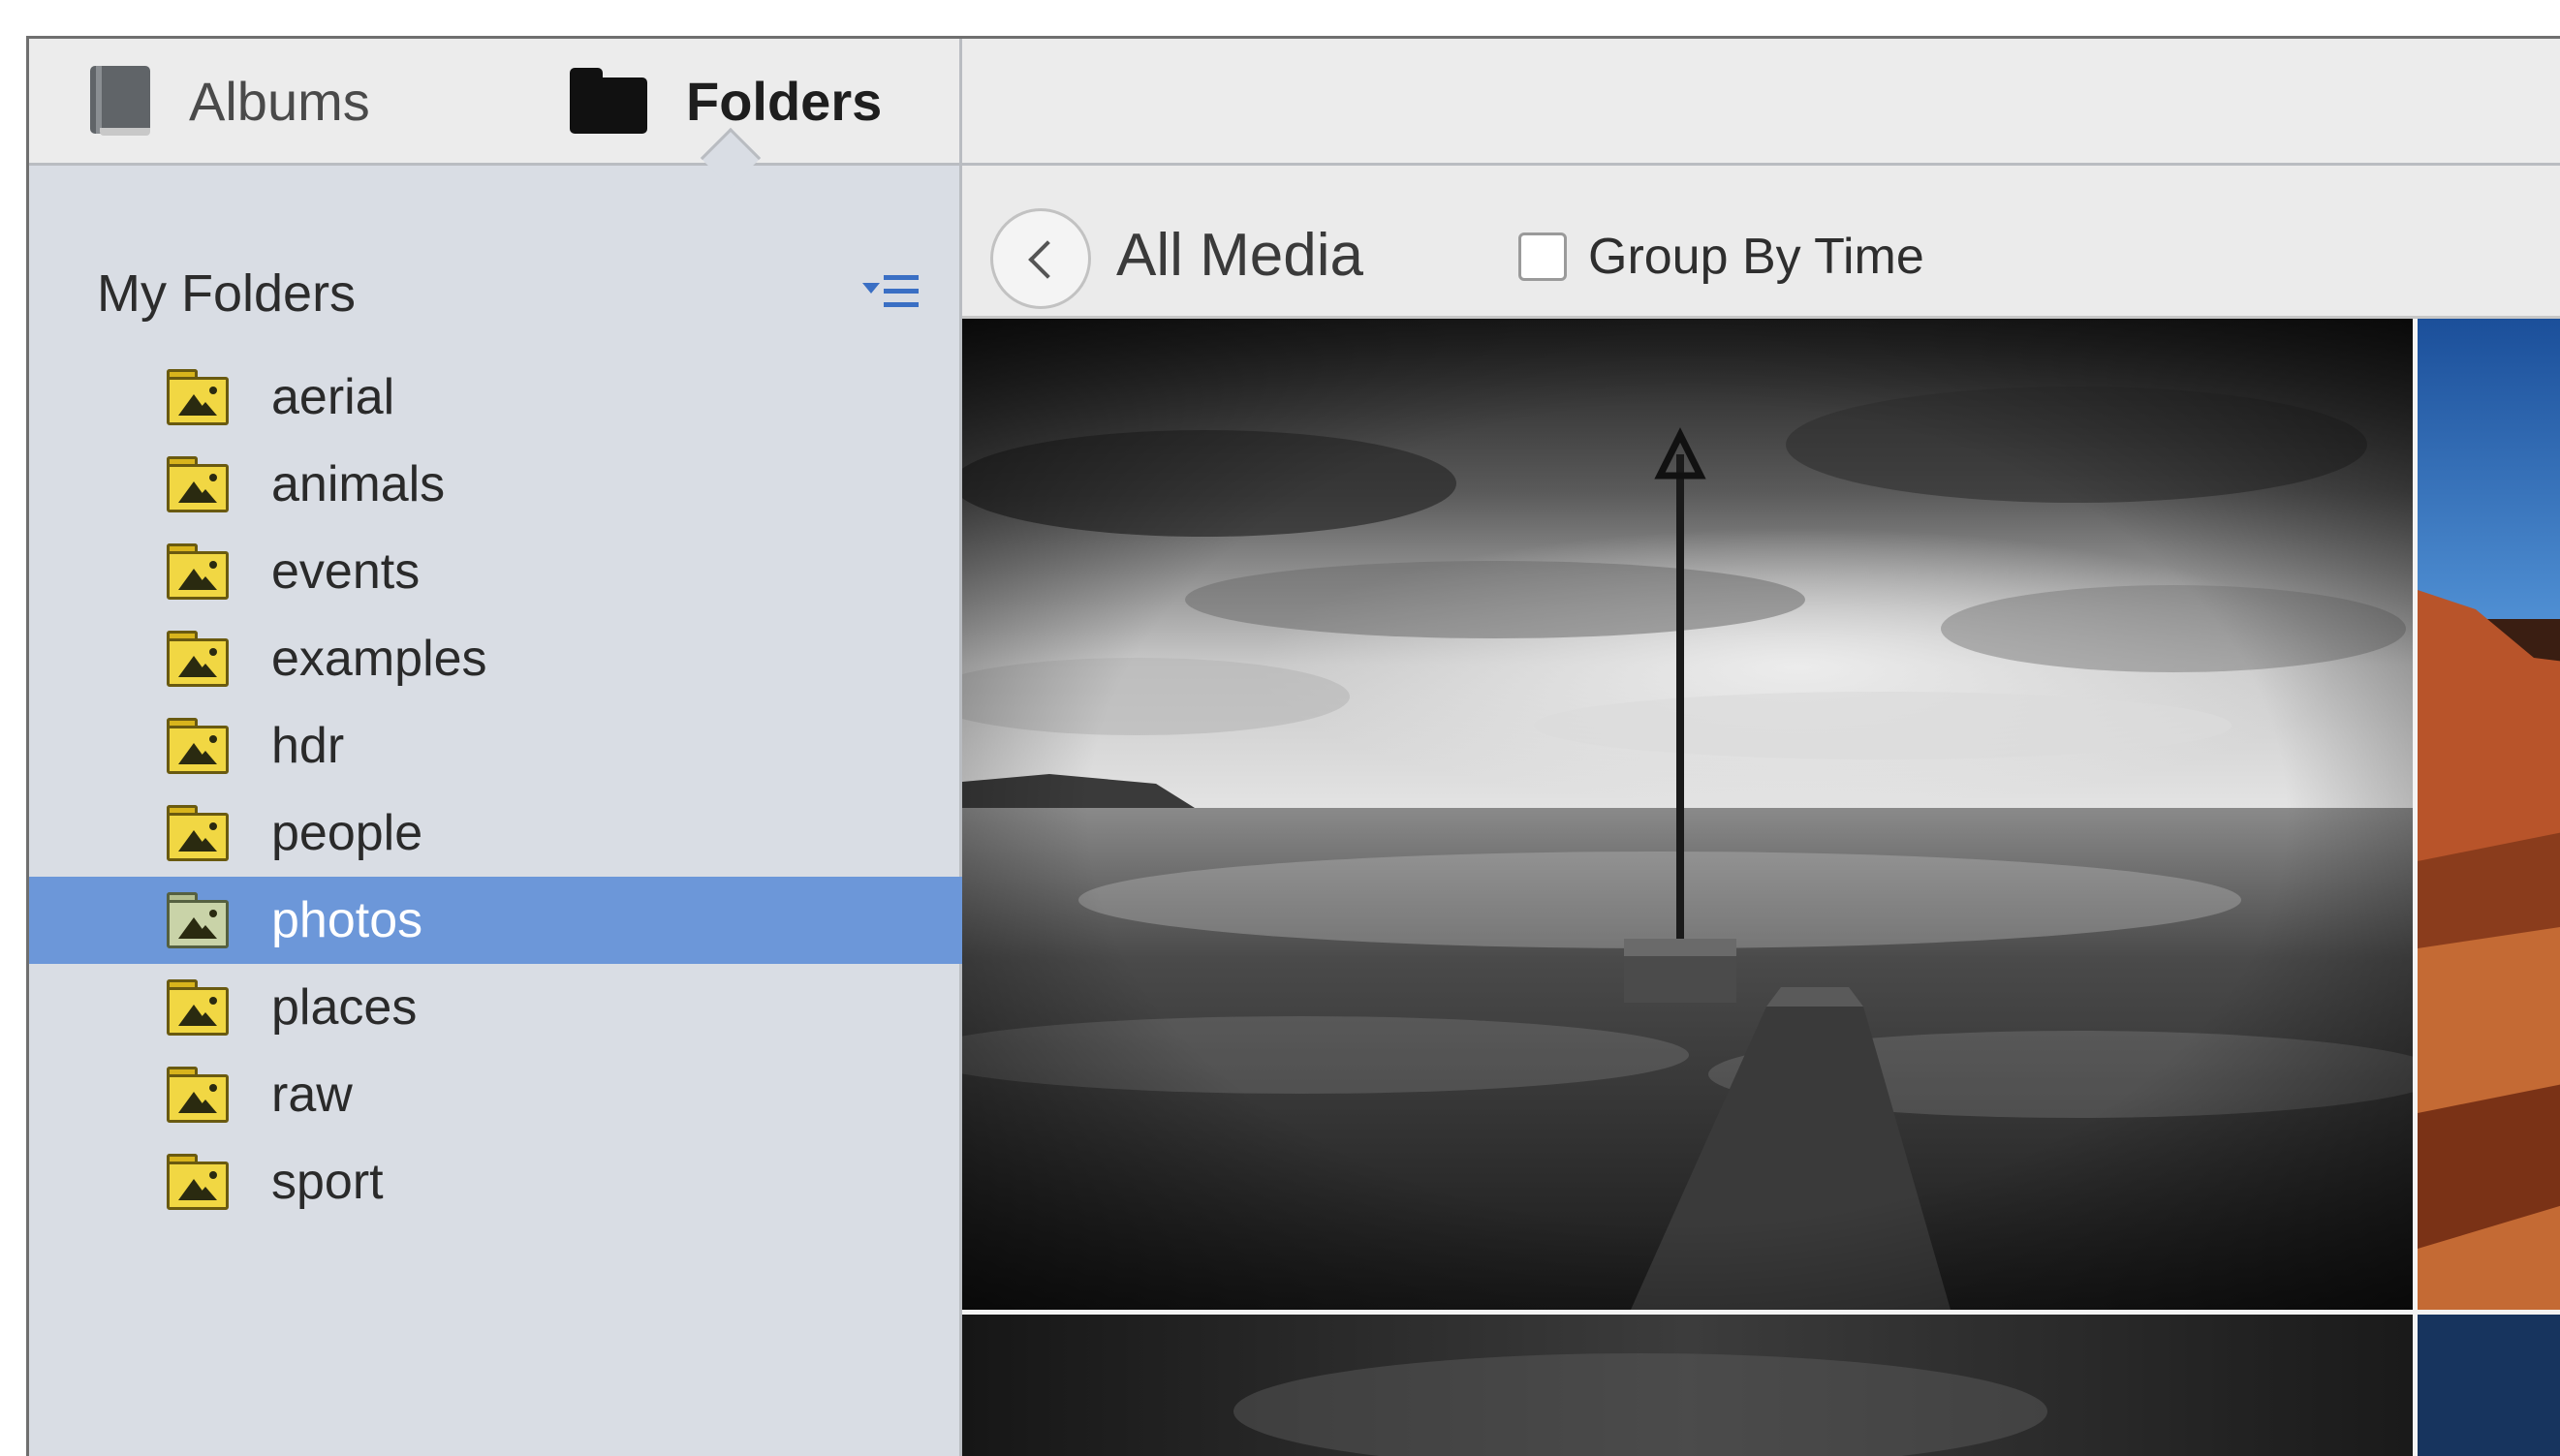 This screenshot has height=1456, width=2560. What do you see at coordinates (312, 1095) in the screenshot?
I see `folder-label: raw` at bounding box center [312, 1095].